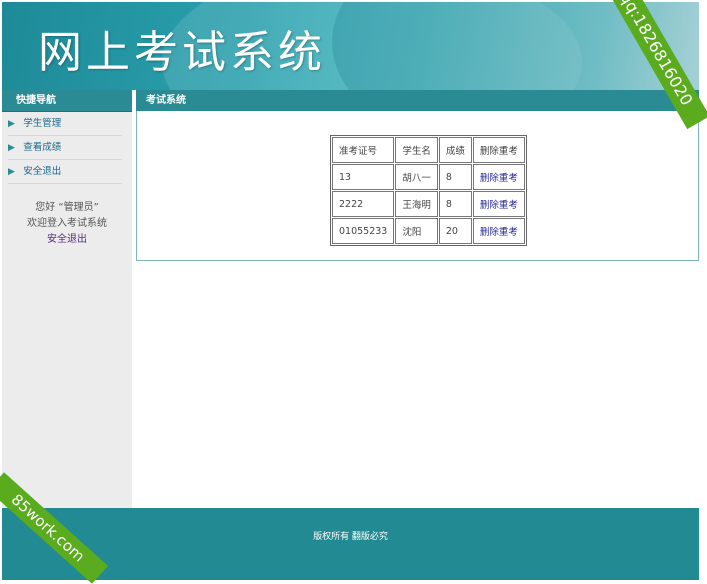 This screenshot has width=707, height=584. What do you see at coordinates (65, 172) in the screenshot?
I see `sidebar-item-logout: ▶ 安全退出` at bounding box center [65, 172].